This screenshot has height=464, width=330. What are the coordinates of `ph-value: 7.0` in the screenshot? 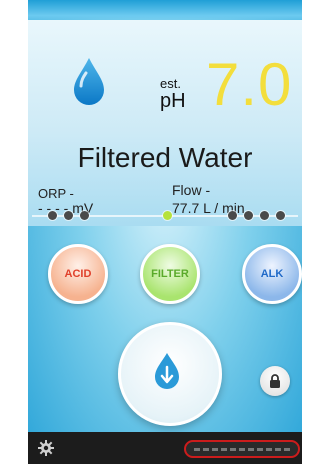 It's located at (249, 84).